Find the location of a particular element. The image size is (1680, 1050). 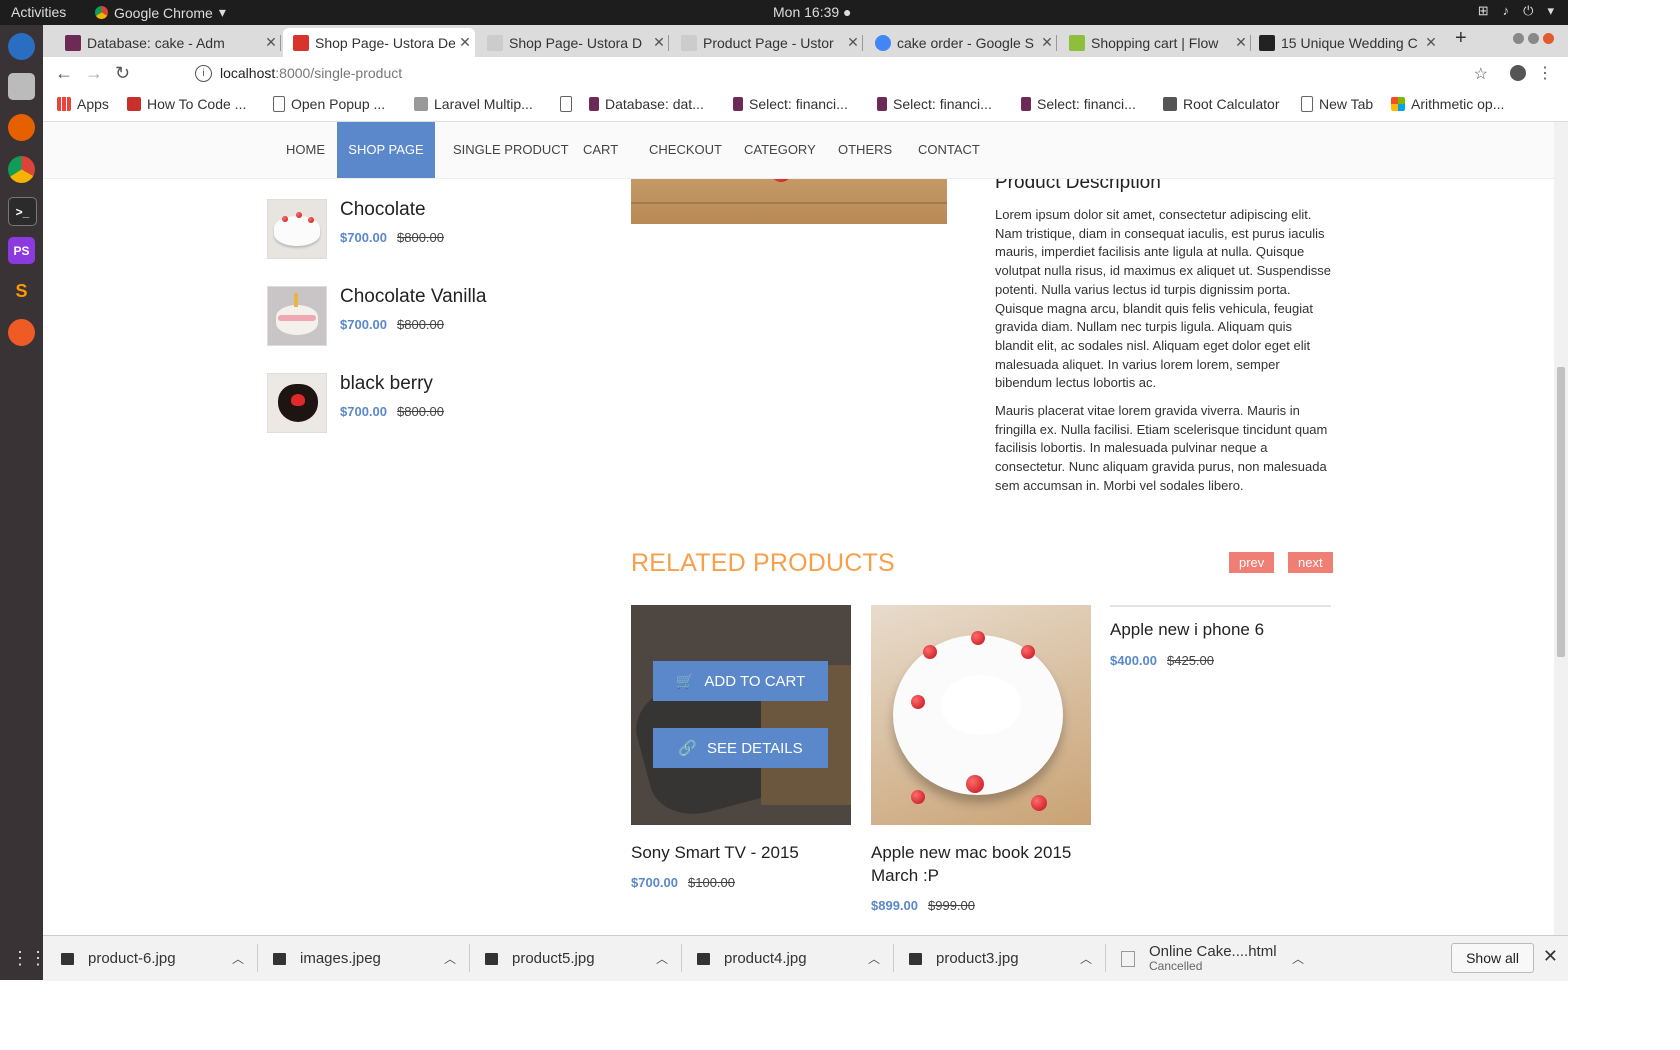

browser-tab-active: Shop Page- Ustora De ✕ is located at coordinates (379, 42).